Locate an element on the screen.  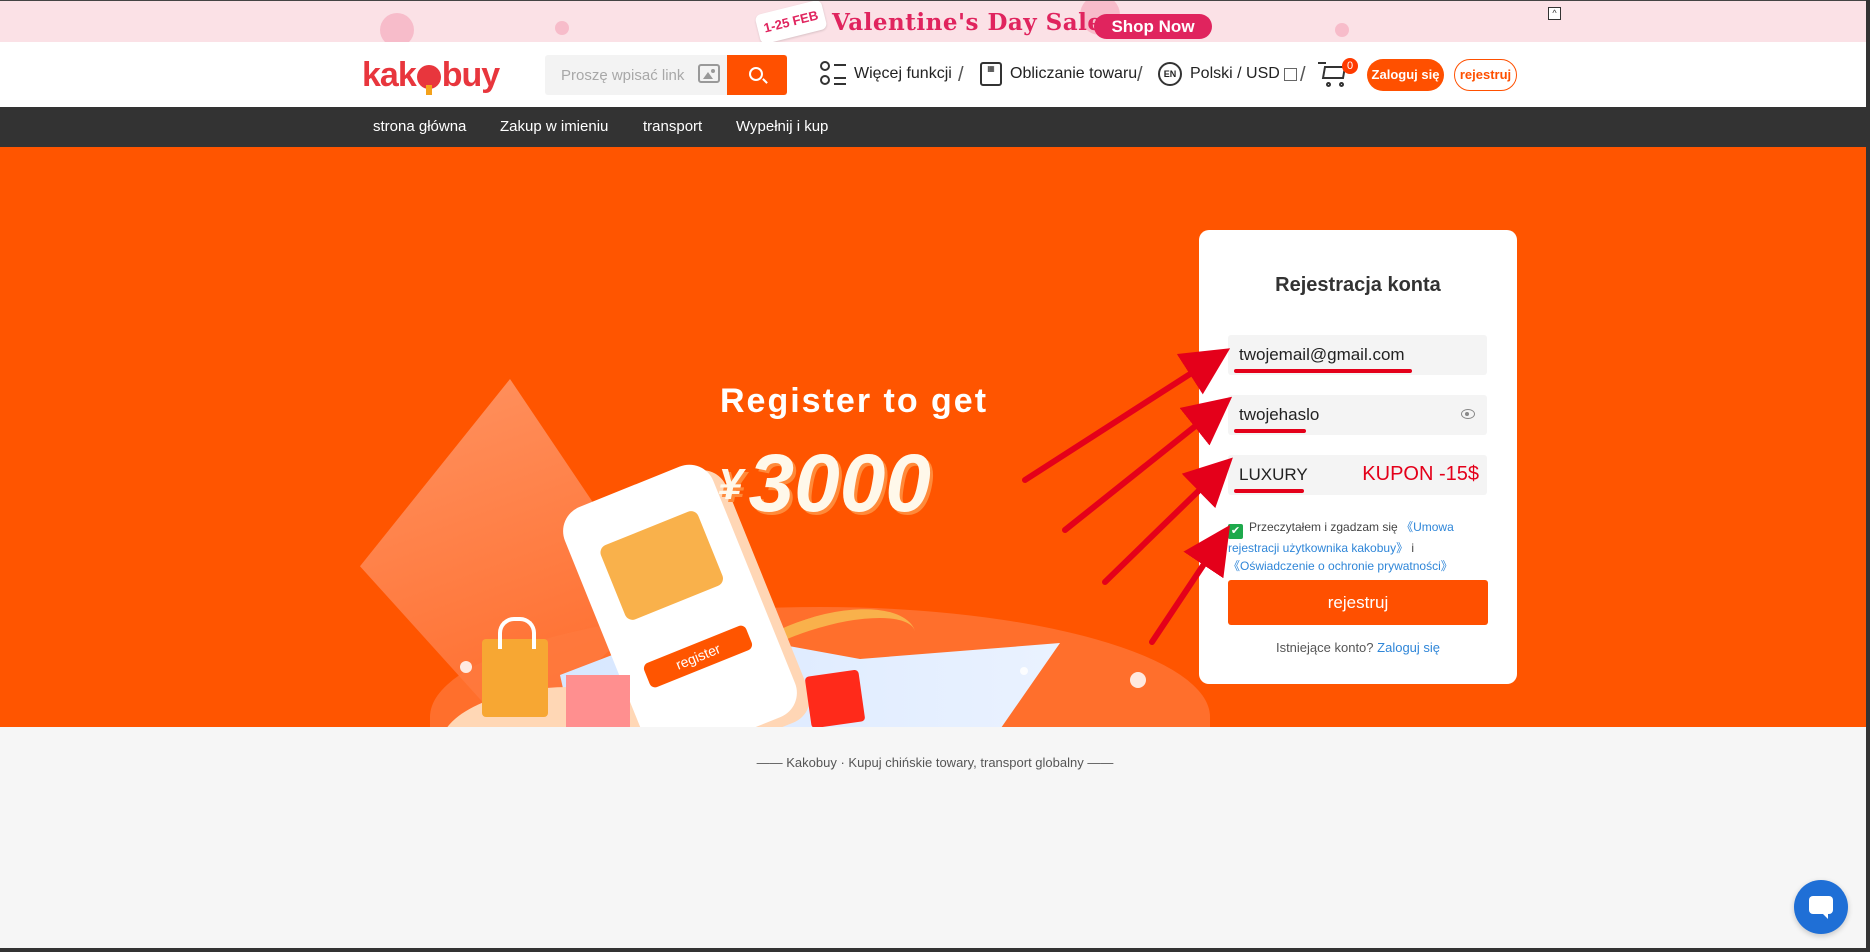
search-icon is located at coordinates (756, 74).